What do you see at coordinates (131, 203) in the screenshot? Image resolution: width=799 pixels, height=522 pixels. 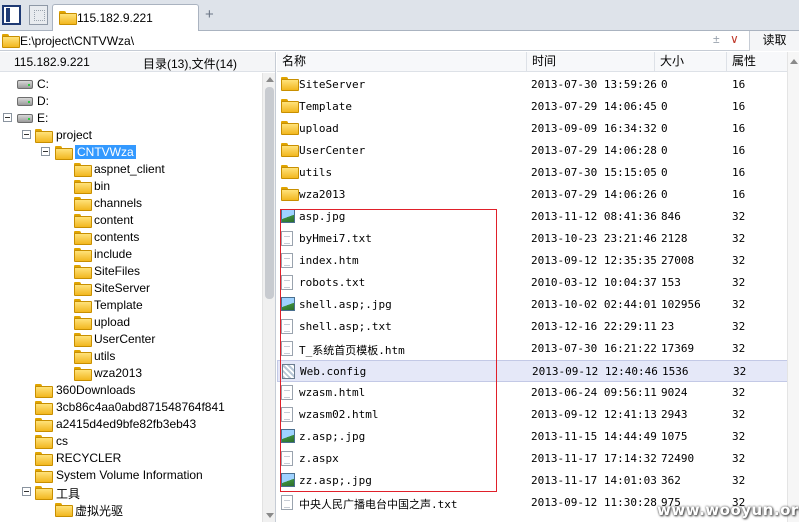 I see `tree-node: channels` at bounding box center [131, 203].